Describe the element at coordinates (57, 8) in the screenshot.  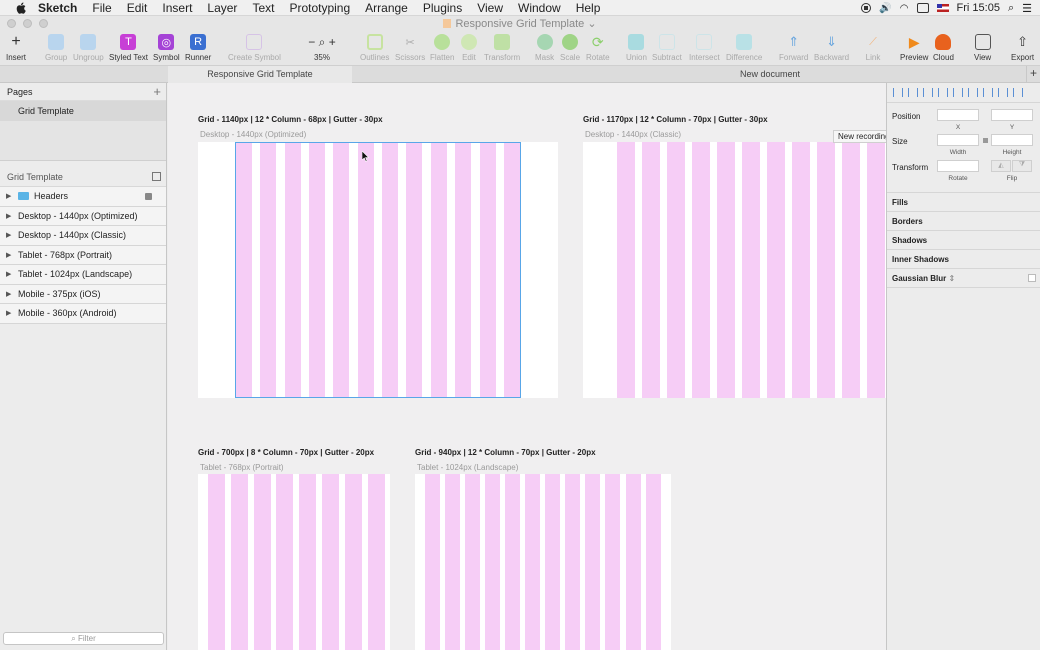
I see `menu-app: Sketch` at that location.